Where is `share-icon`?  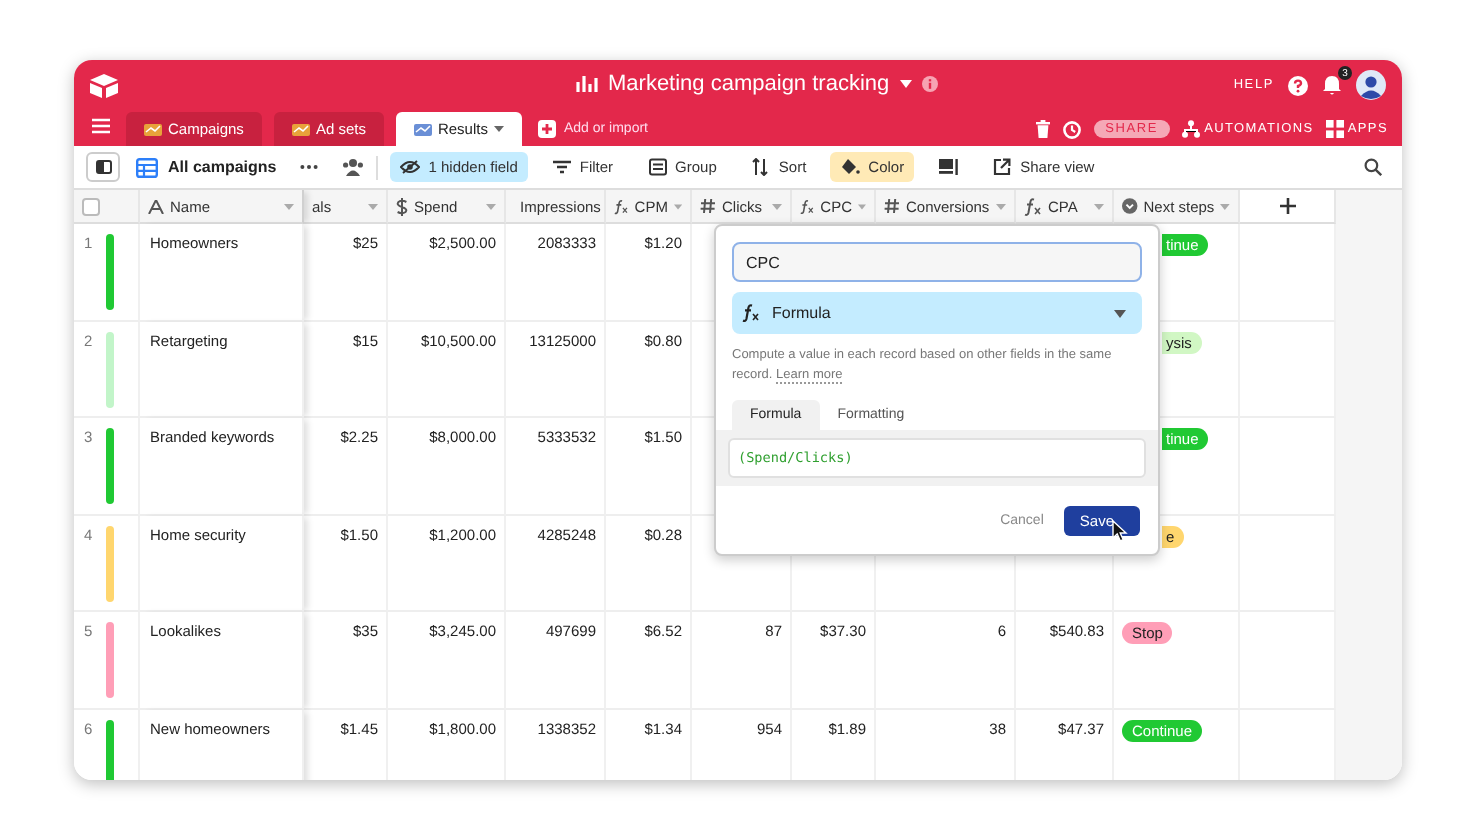 share-icon is located at coordinates (1002, 167).